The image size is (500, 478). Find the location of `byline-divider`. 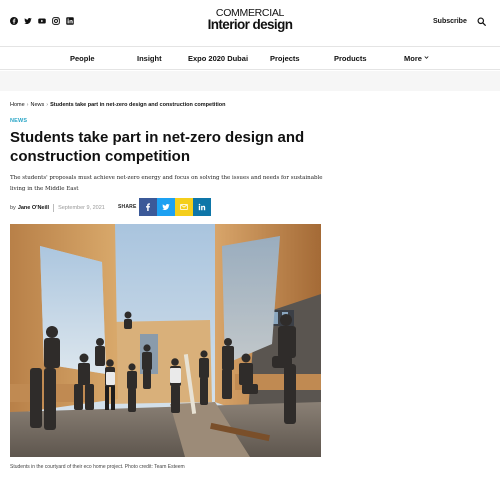

byline-divider is located at coordinates (54, 208).